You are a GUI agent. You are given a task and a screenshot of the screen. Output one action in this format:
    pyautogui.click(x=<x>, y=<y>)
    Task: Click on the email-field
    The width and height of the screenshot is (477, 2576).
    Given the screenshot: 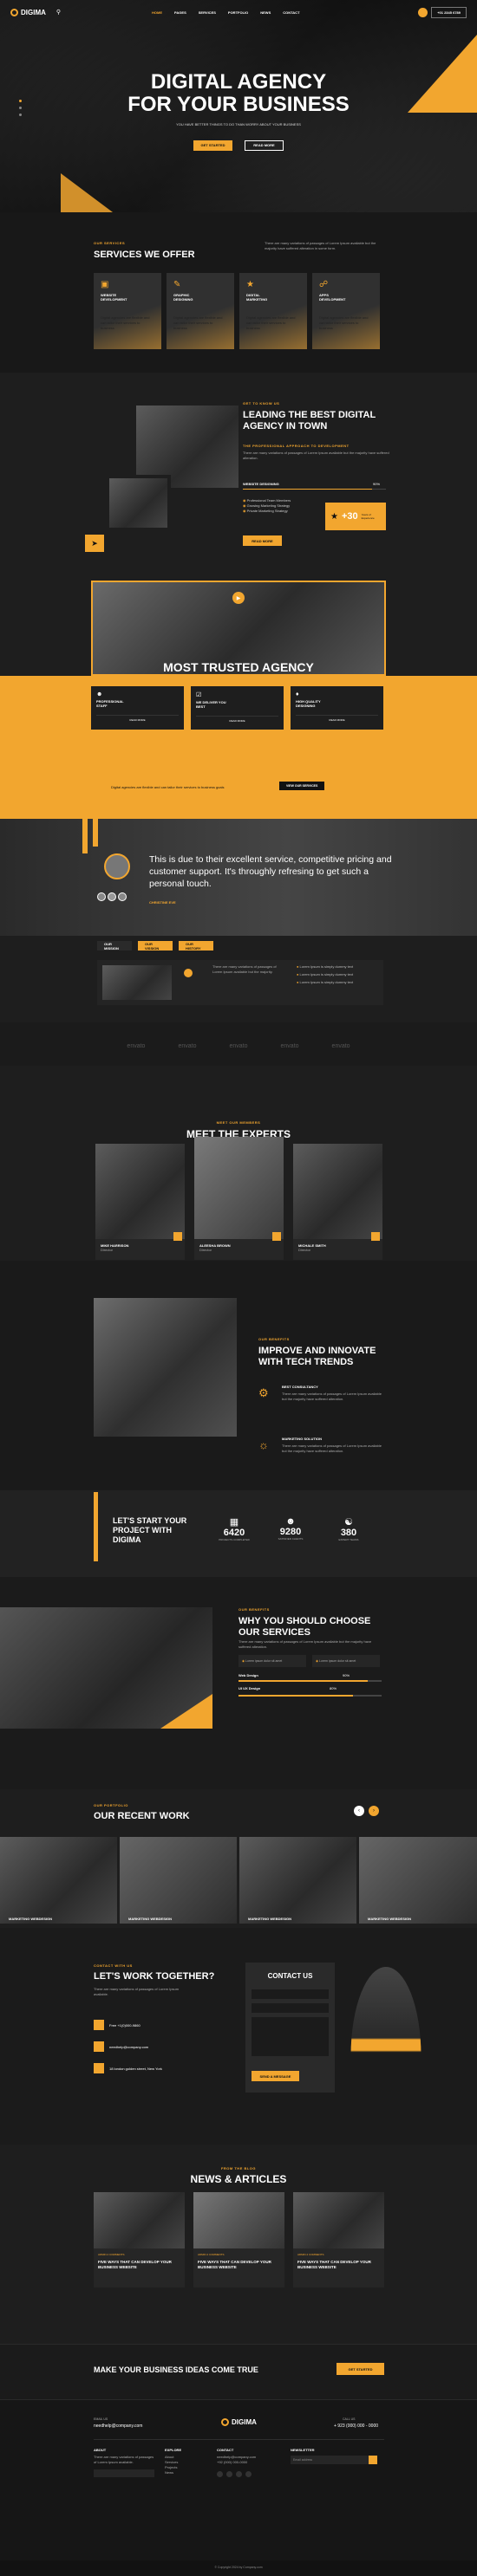 What is the action you would take?
    pyautogui.click(x=290, y=2008)
    